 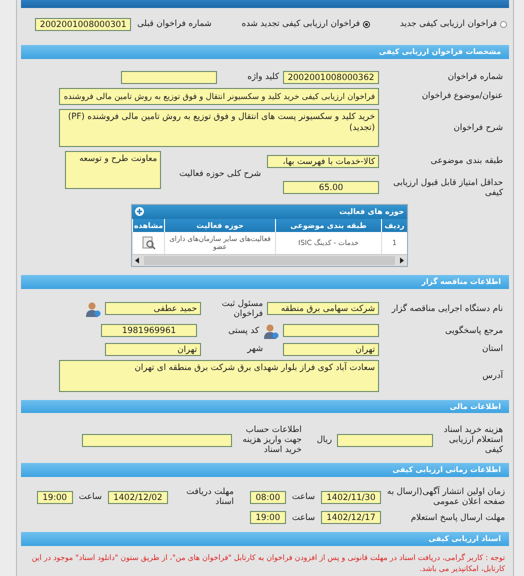 I want to click on field-label: شماره فراخوان قبلی, so click(x=174, y=24).